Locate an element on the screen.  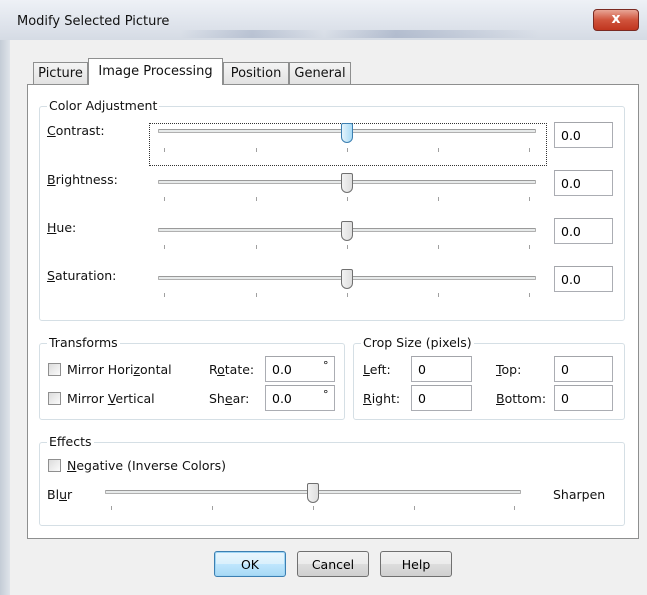
mirror-vertical-checkbox is located at coordinates (54, 398).